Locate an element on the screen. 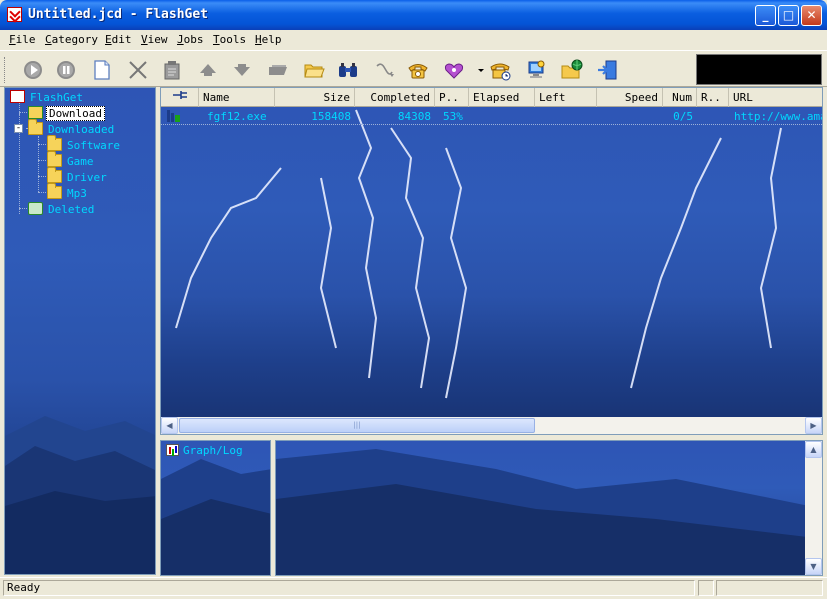 This screenshot has height=599, width=827. job-percent: 53% is located at coordinates (453, 116).